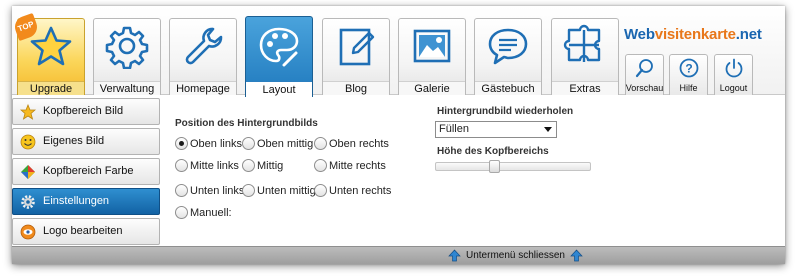  Describe the element at coordinates (505, 111) in the screenshot. I see `repeat-title: Hintergrundbild wiederholen` at that location.